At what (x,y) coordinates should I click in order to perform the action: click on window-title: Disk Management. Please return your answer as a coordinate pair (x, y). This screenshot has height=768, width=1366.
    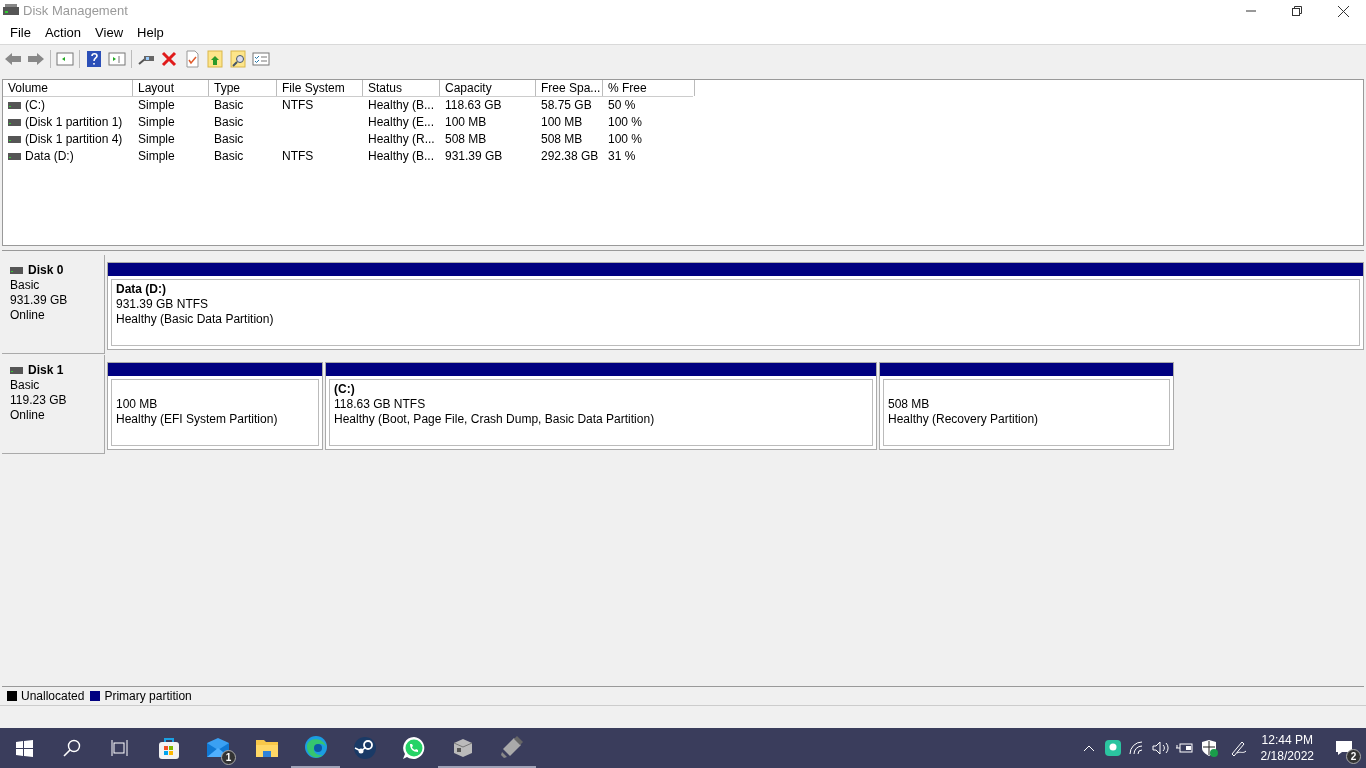
    Looking at the image, I should click on (75, 11).